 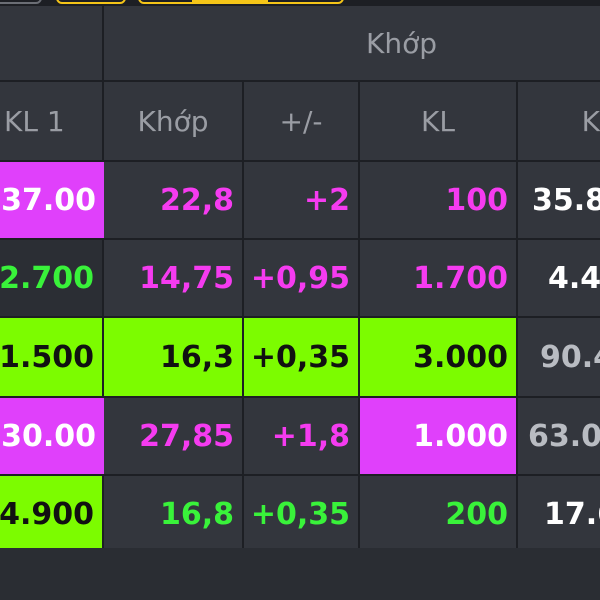 I want to click on column-header-change: +/-, so click(x=302, y=122).